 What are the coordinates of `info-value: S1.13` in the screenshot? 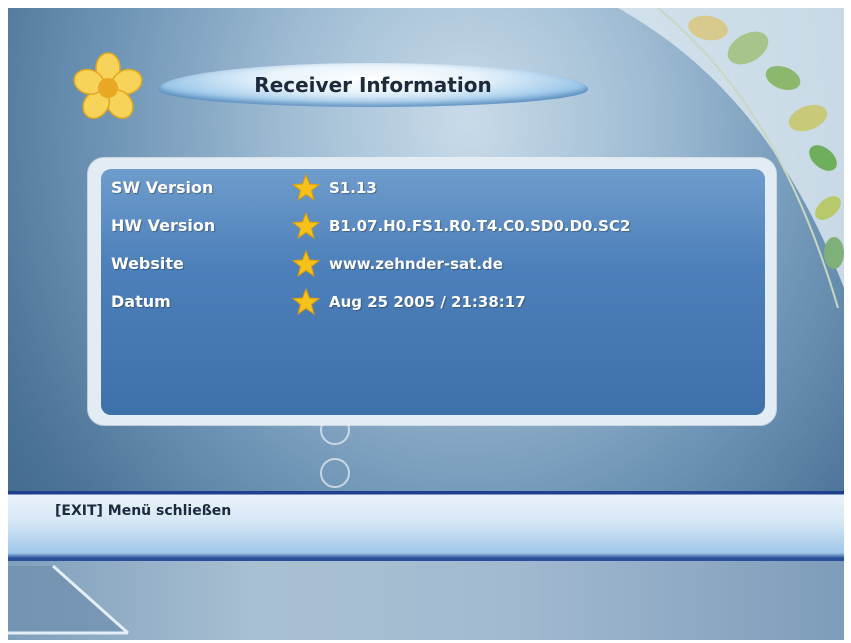 It's located at (353, 188).